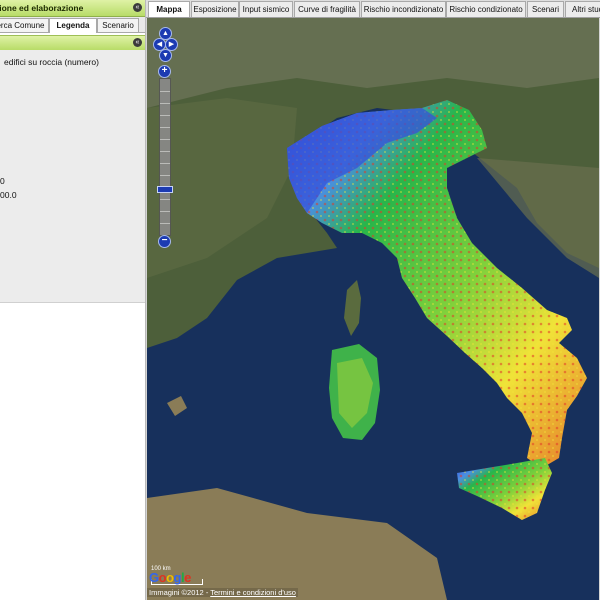 This screenshot has height=600, width=600. What do you see at coordinates (169, 9) in the screenshot?
I see `tab-mappa: Mappa` at bounding box center [169, 9].